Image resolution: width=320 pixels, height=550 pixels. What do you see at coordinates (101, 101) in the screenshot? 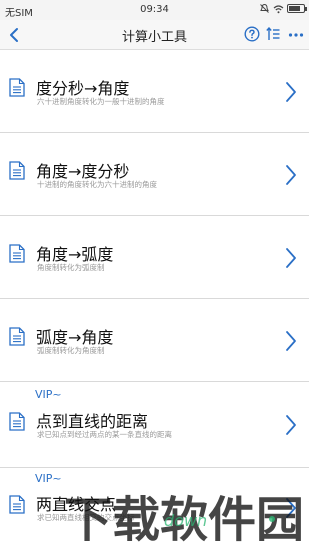
I see `item-desc: 六十进制角度转化为一般十进制的角度` at bounding box center [101, 101].